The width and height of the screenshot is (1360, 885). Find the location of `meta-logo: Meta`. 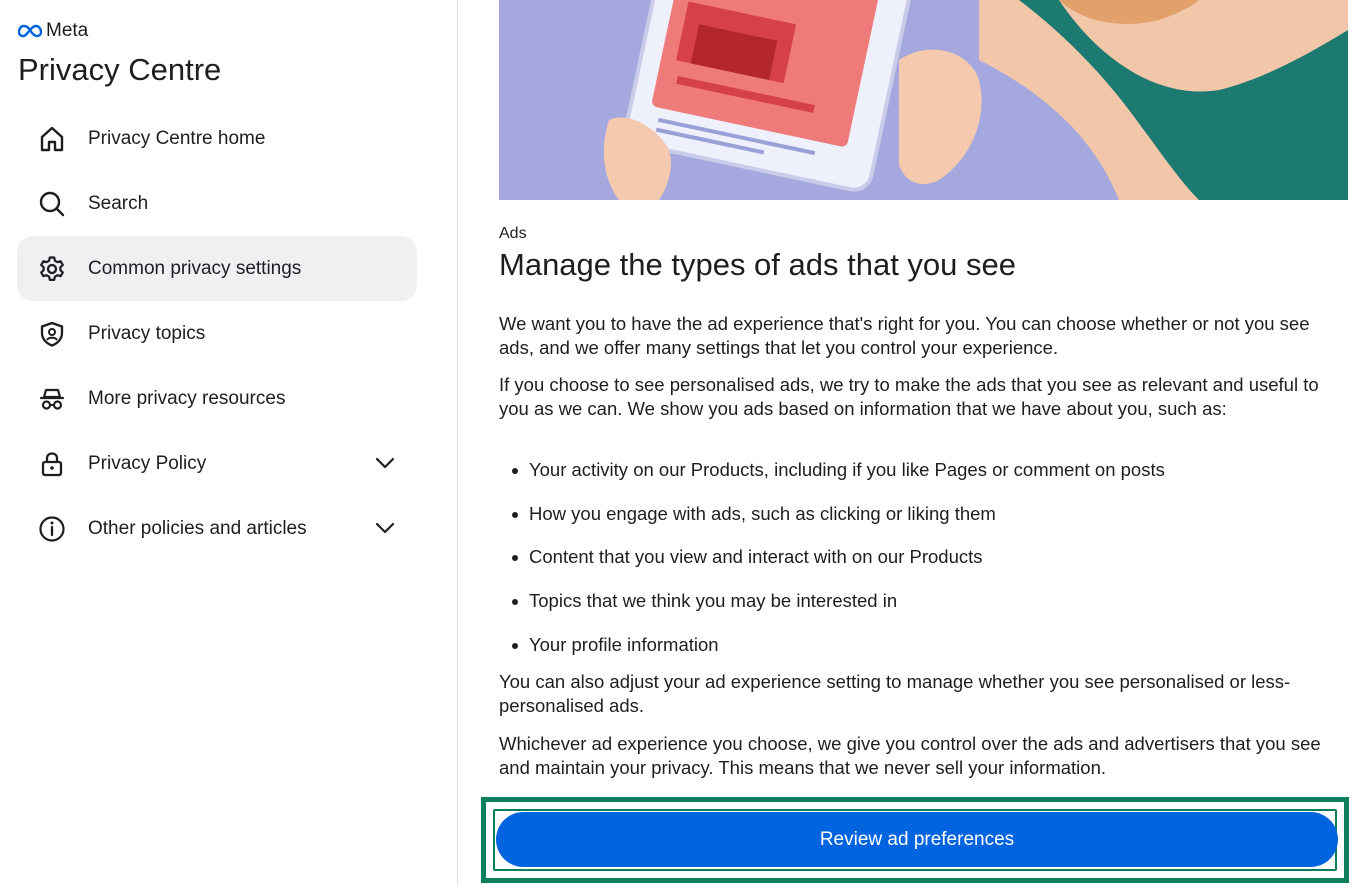

meta-logo: Meta is located at coordinates (53, 31).